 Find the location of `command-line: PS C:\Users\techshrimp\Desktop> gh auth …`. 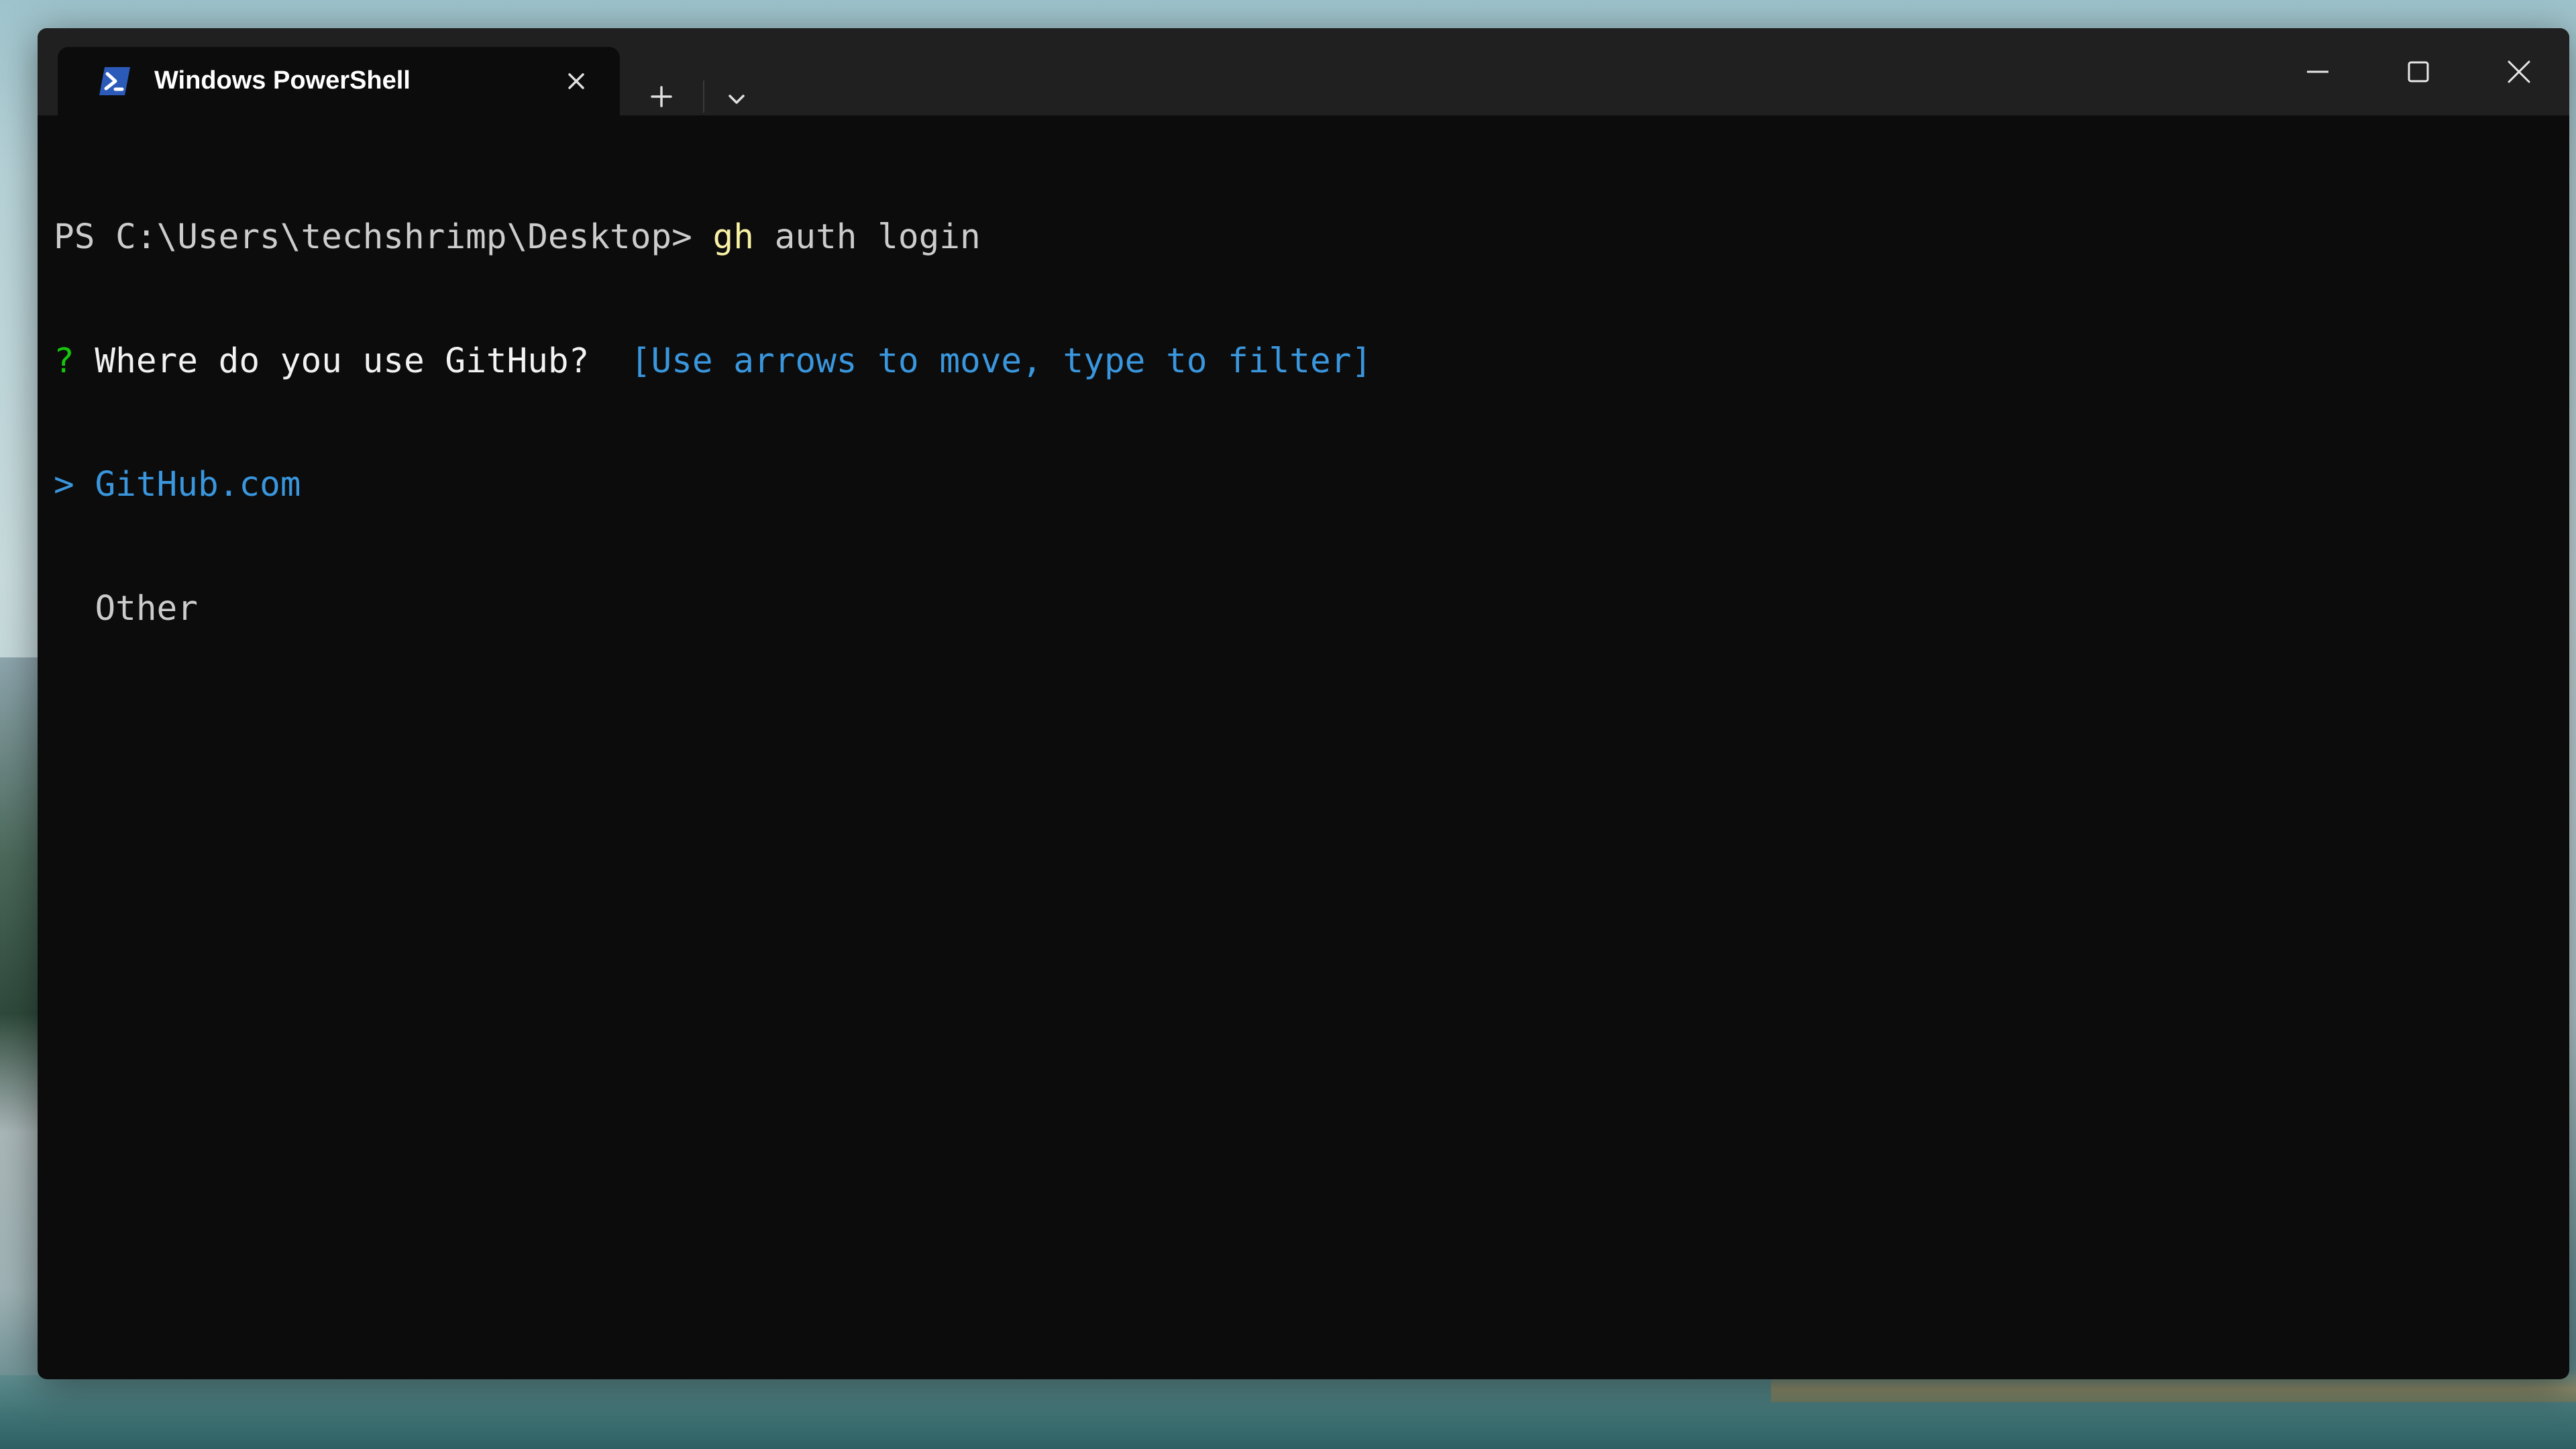

command-line: PS C:\Users\techshrimp\Desktop> gh auth … is located at coordinates (1303, 237).